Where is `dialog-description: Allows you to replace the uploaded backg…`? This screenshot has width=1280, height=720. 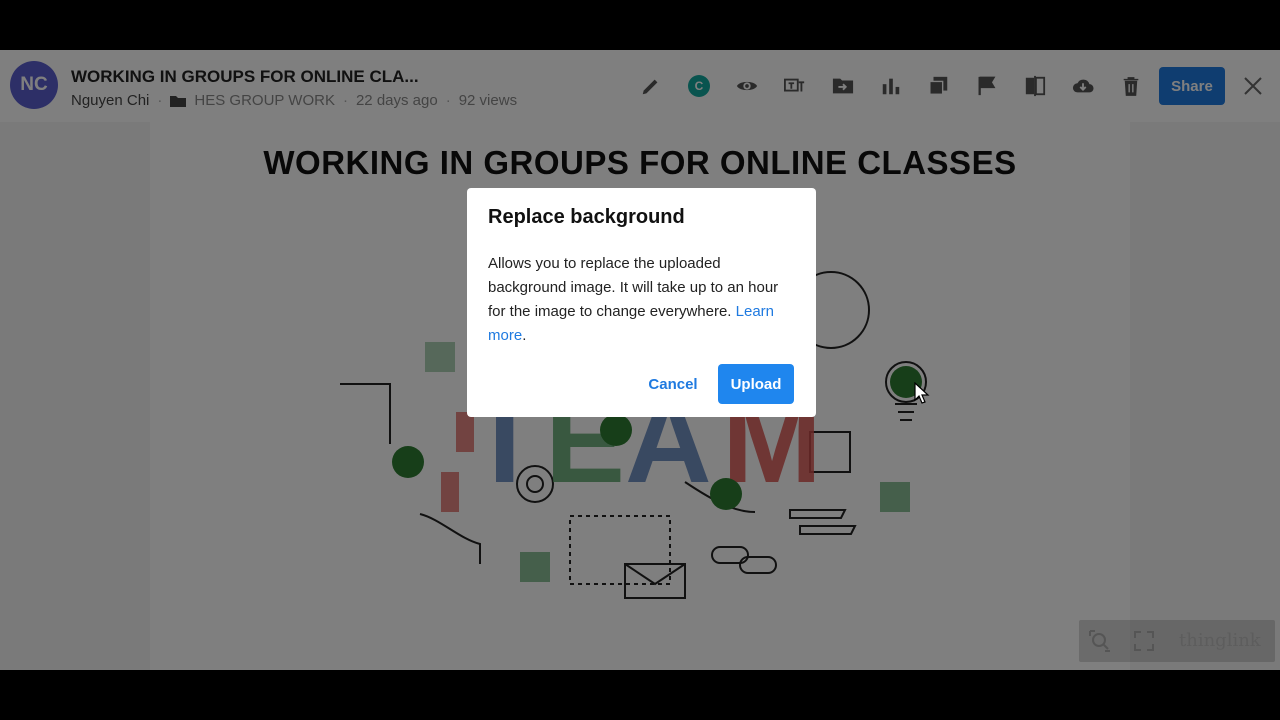 dialog-description: Allows you to replace the uploaded backg… is located at coordinates (633, 287).